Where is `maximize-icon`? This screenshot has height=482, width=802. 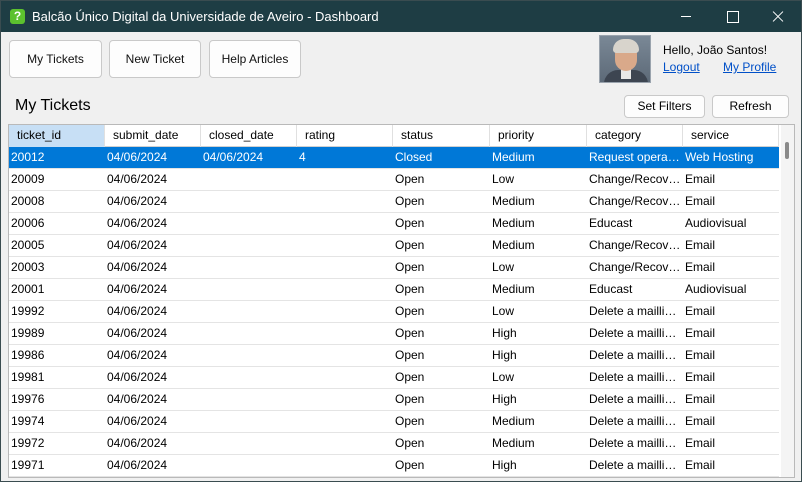
maximize-icon is located at coordinates (732, 16).